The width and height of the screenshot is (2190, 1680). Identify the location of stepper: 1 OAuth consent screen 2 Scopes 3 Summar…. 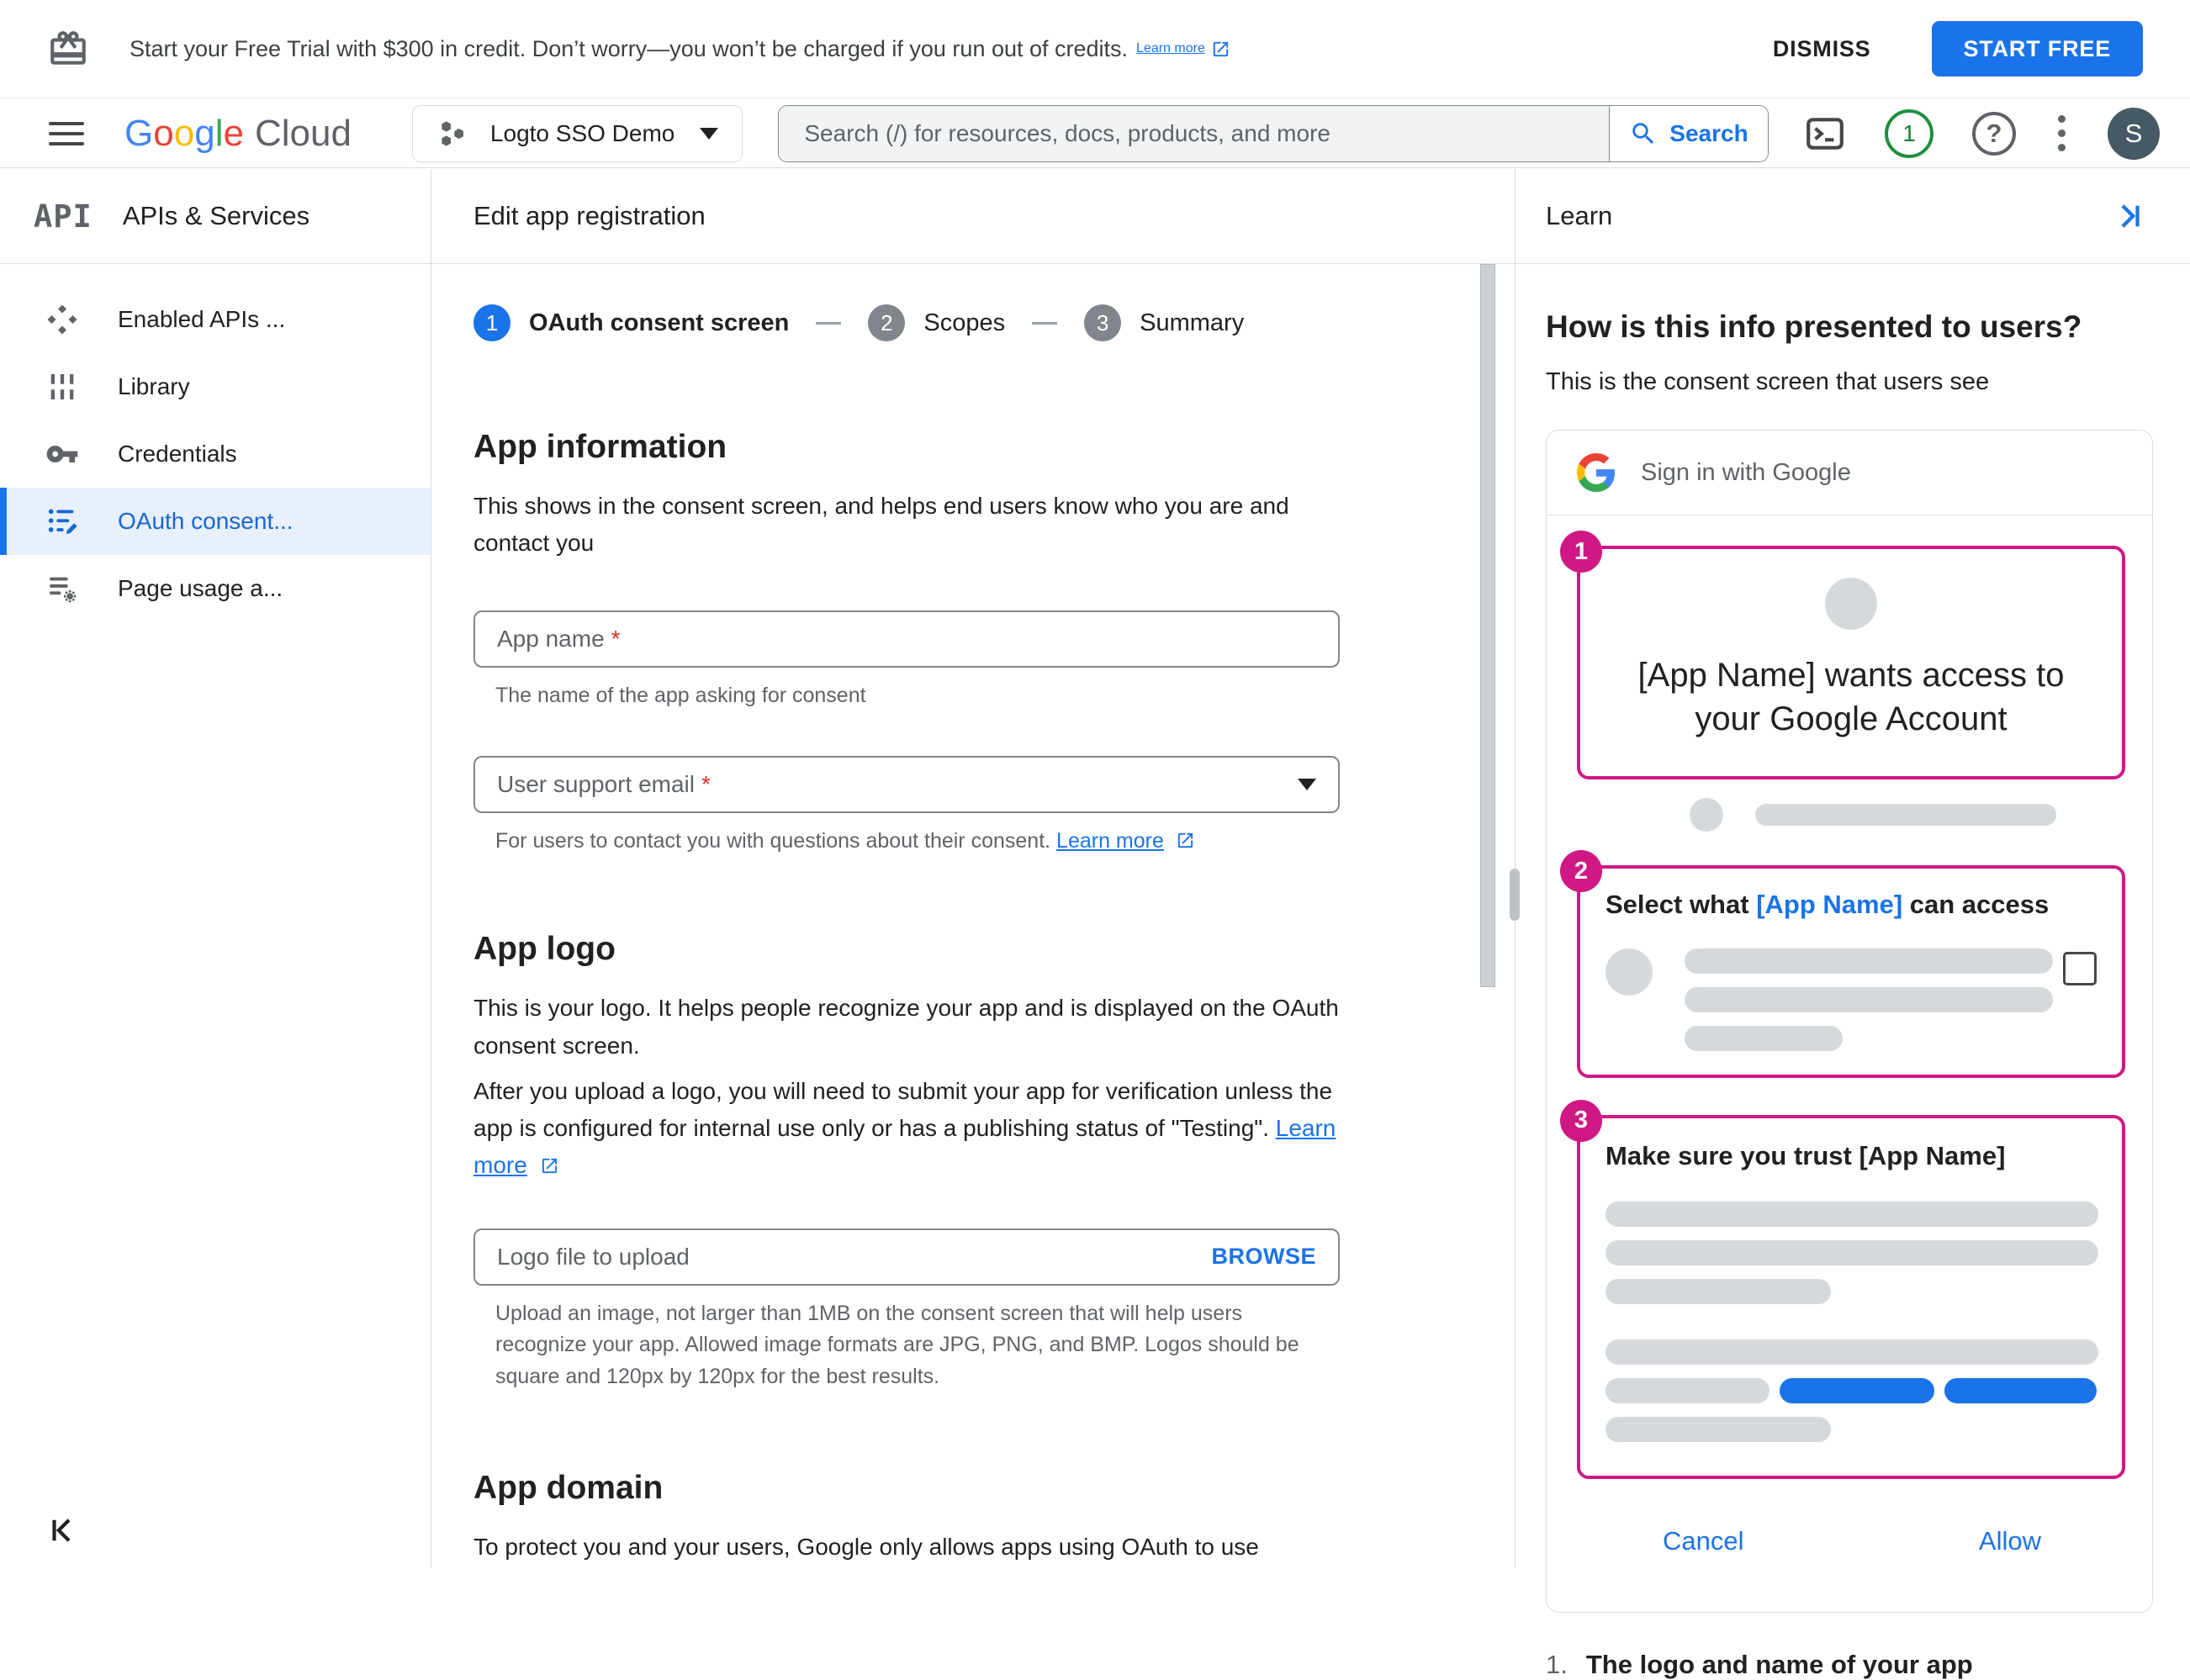
(994, 322).